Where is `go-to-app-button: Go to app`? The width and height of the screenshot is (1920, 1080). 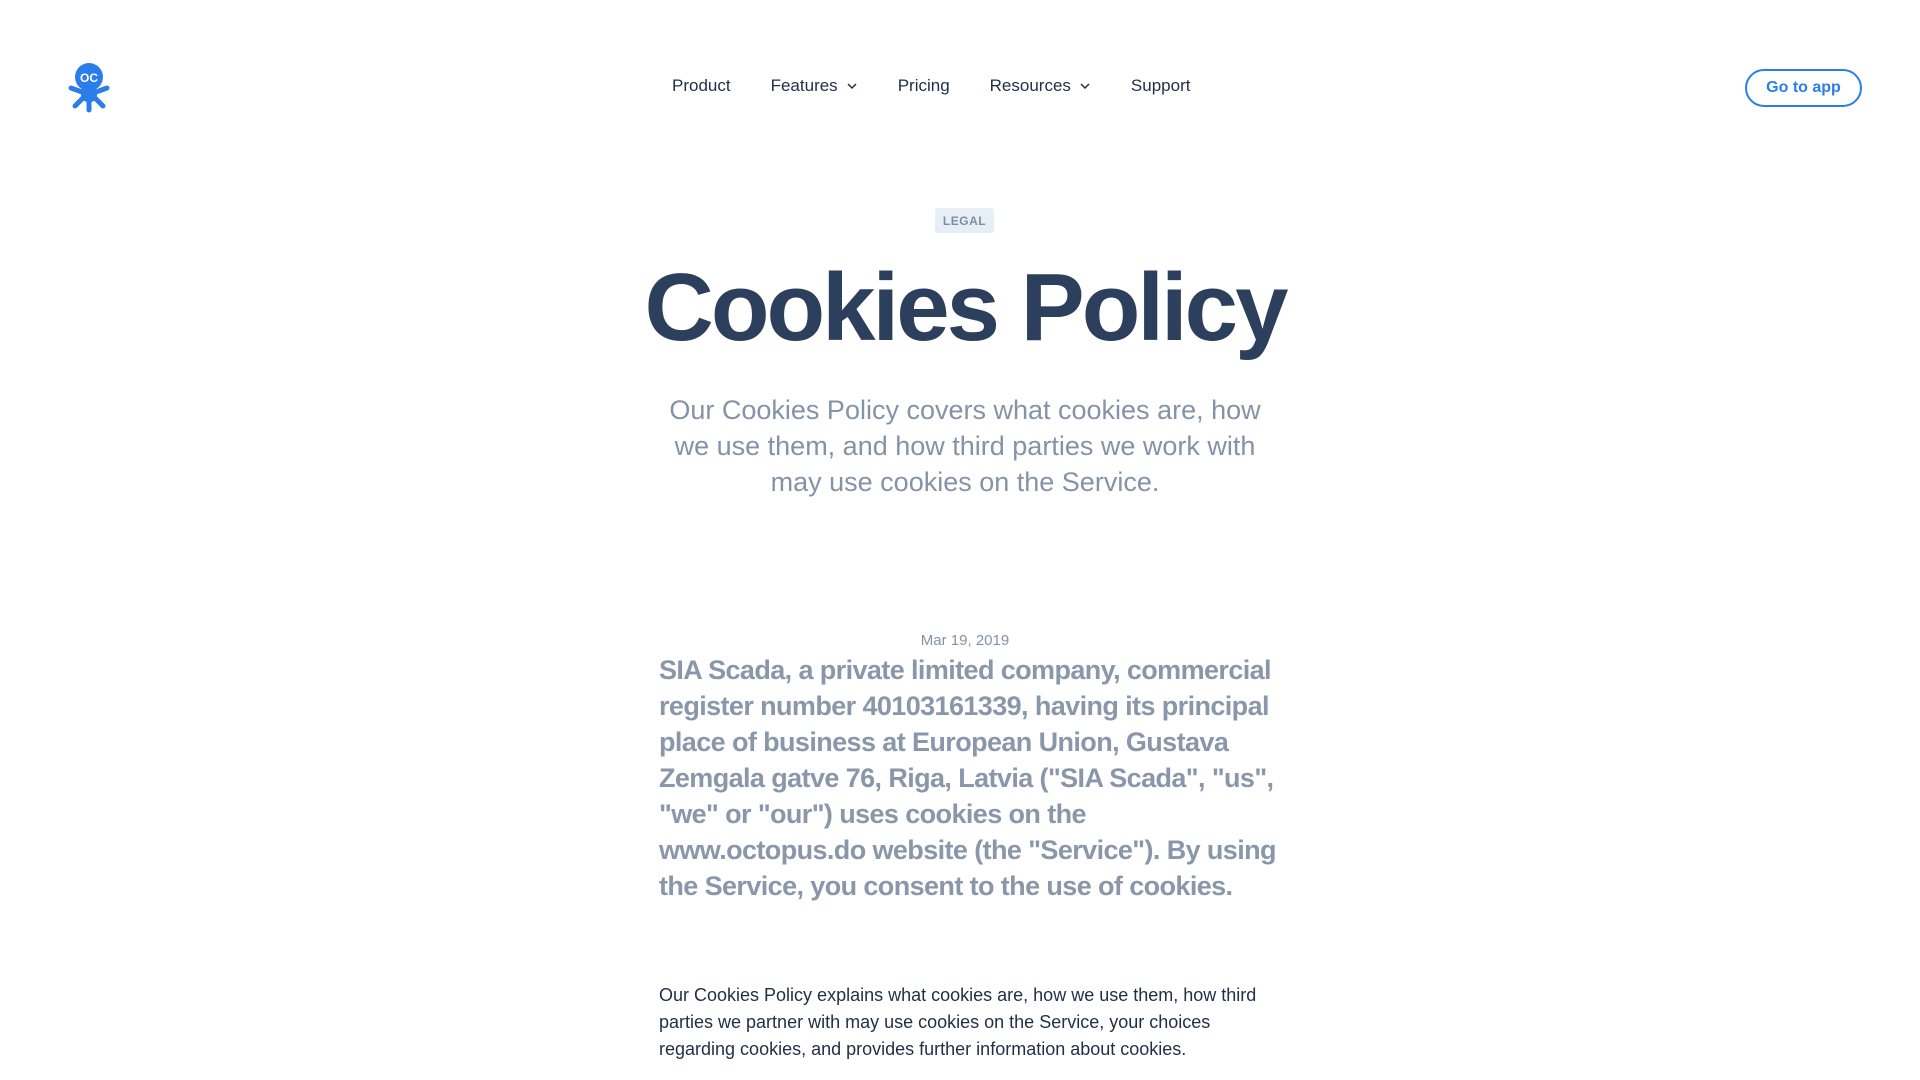 go-to-app-button: Go to app is located at coordinates (1803, 88).